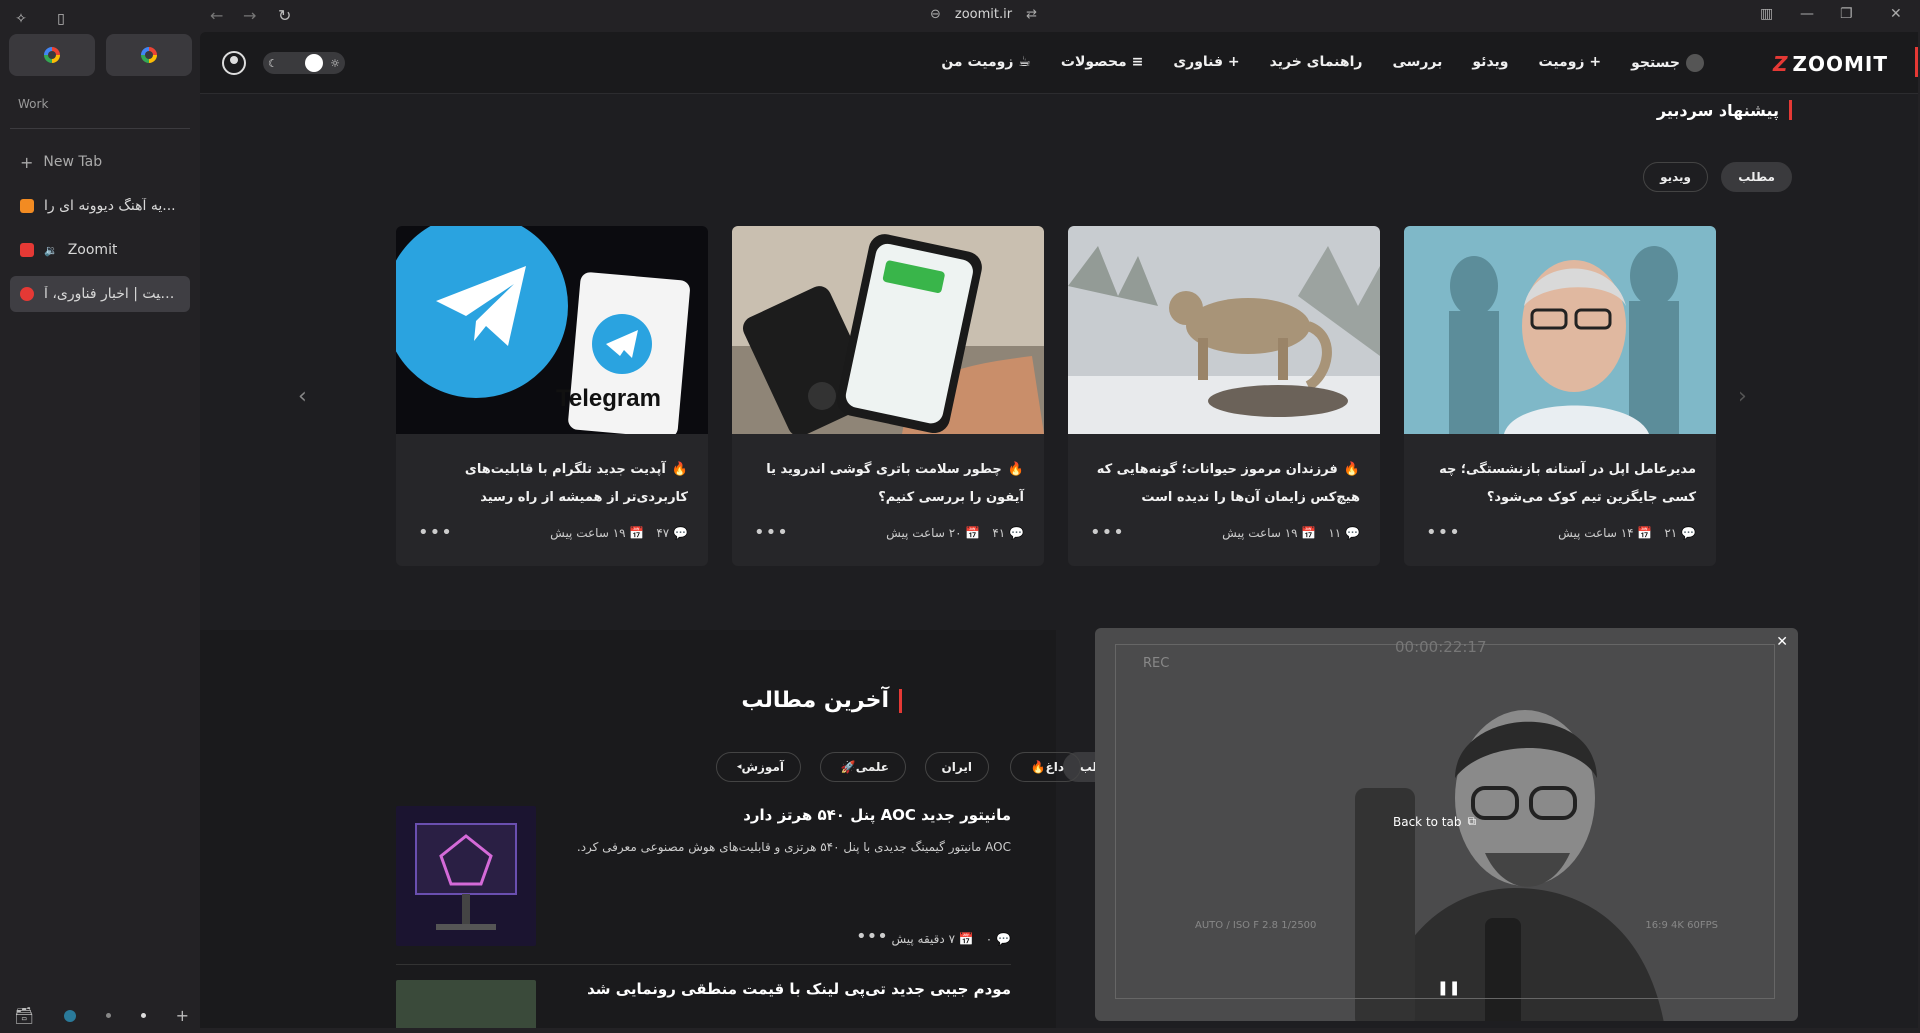 The width and height of the screenshot is (1920, 1033). Describe the element at coordinates (234, 63) in the screenshot. I see `user-account-icon` at that location.